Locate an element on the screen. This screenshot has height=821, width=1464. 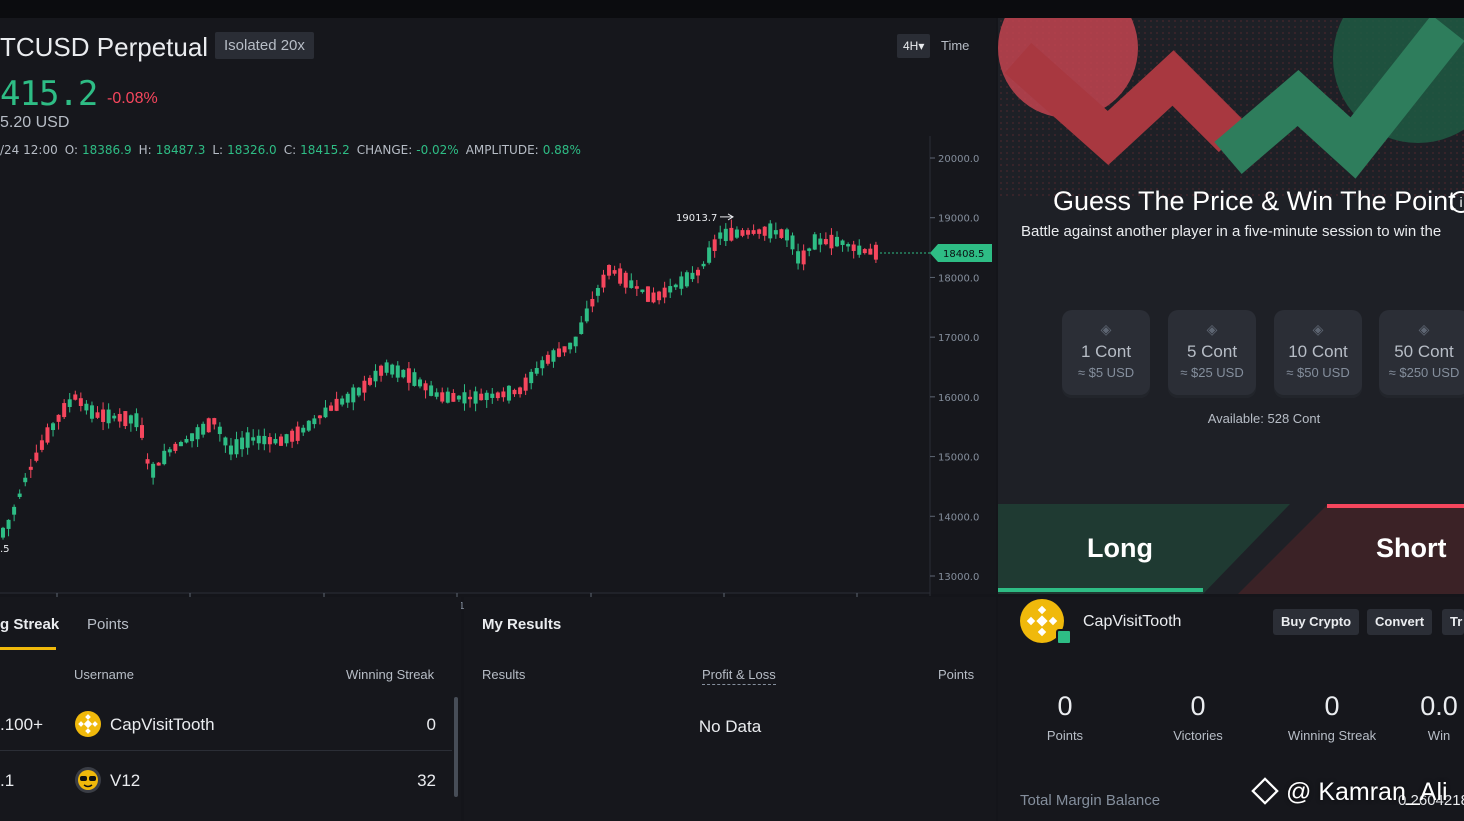
row-streak: 32 is located at coordinates (426, 780).